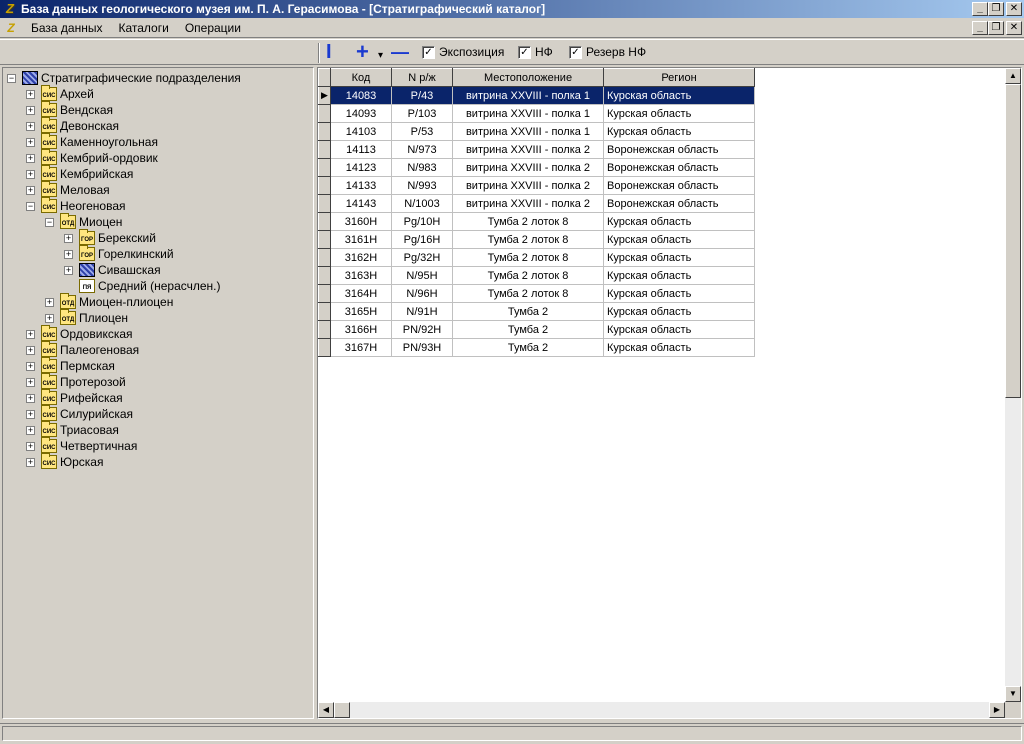 The height and width of the screenshot is (744, 1024). Describe the element at coordinates (361, 347) in the screenshot. I see `cell-code: 3167Н` at that location.